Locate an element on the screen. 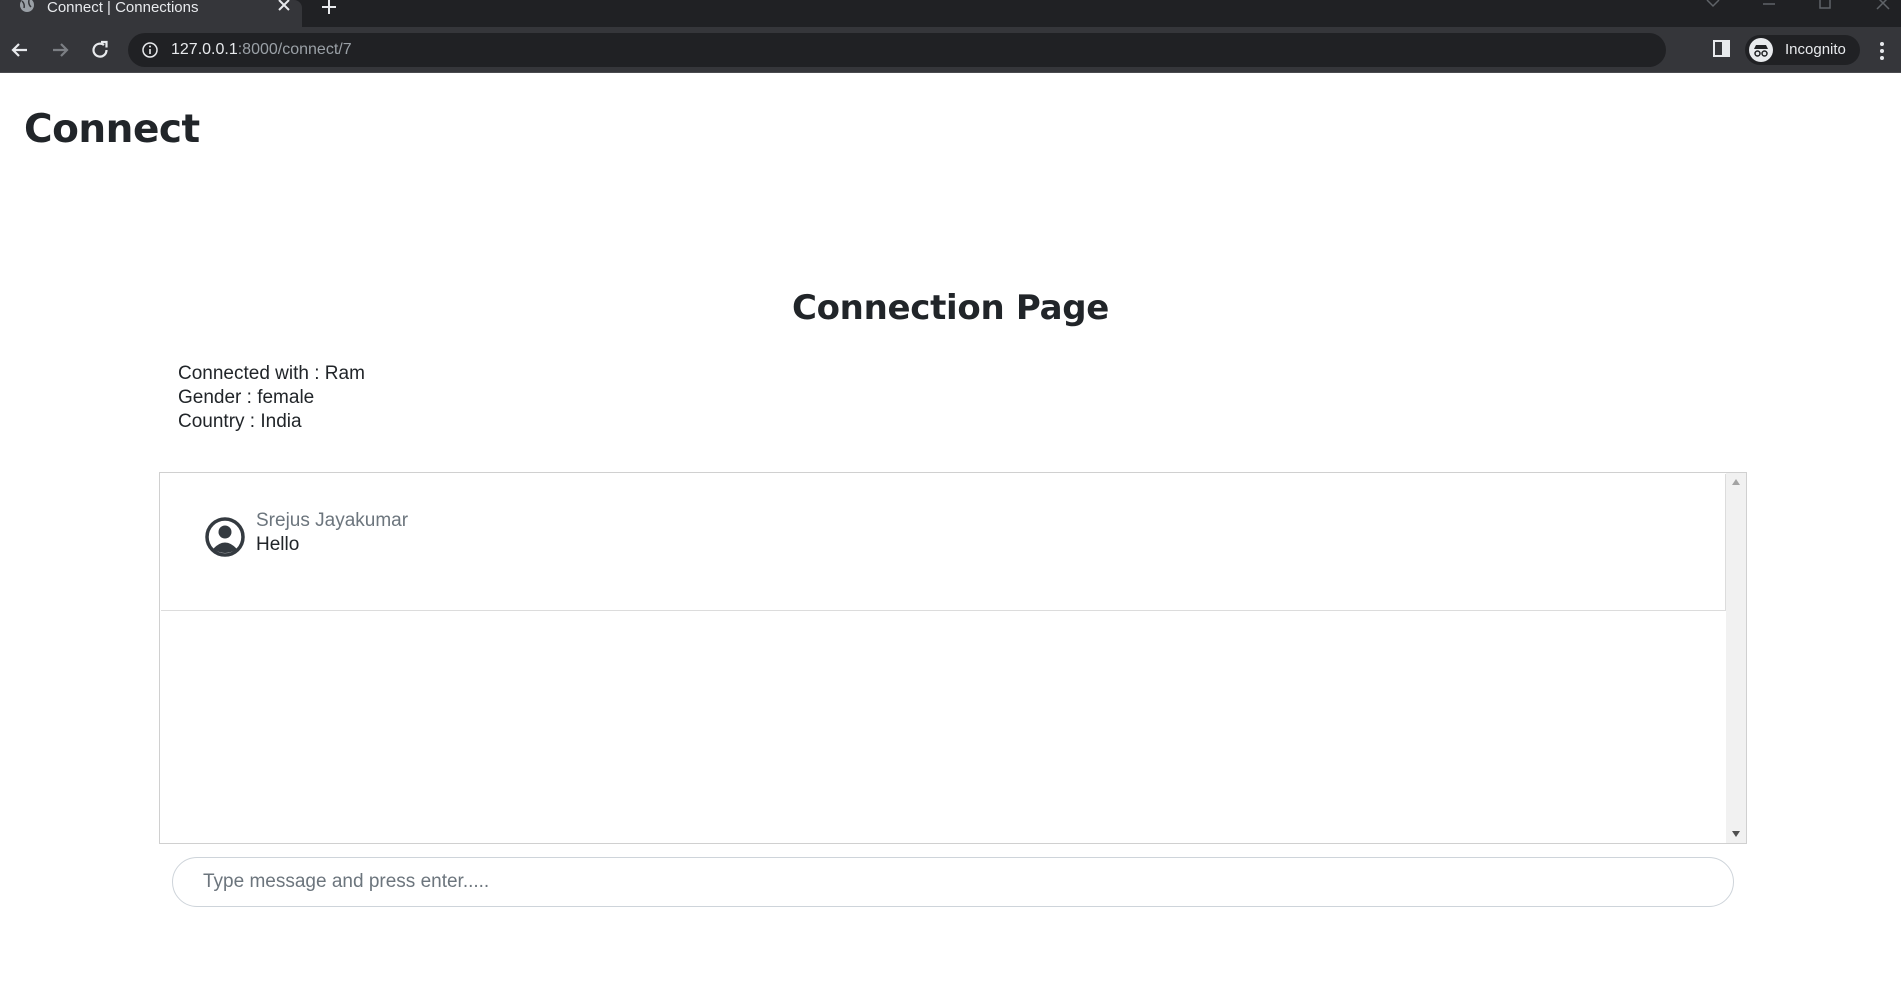 This screenshot has width=1901, height=1002. profile-button: Incognito is located at coordinates (1802, 50).